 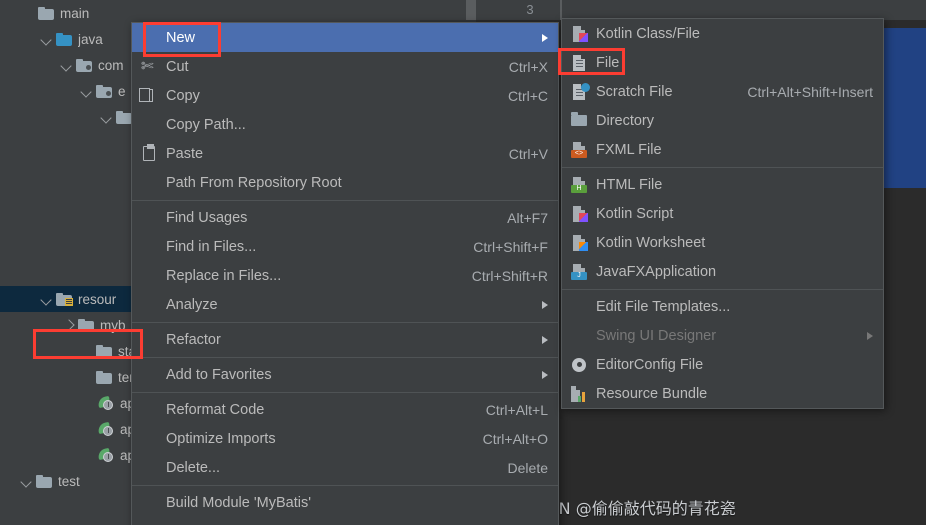 What do you see at coordinates (345, 467) in the screenshot?
I see `menu-item-delete: Delete... Delete` at bounding box center [345, 467].